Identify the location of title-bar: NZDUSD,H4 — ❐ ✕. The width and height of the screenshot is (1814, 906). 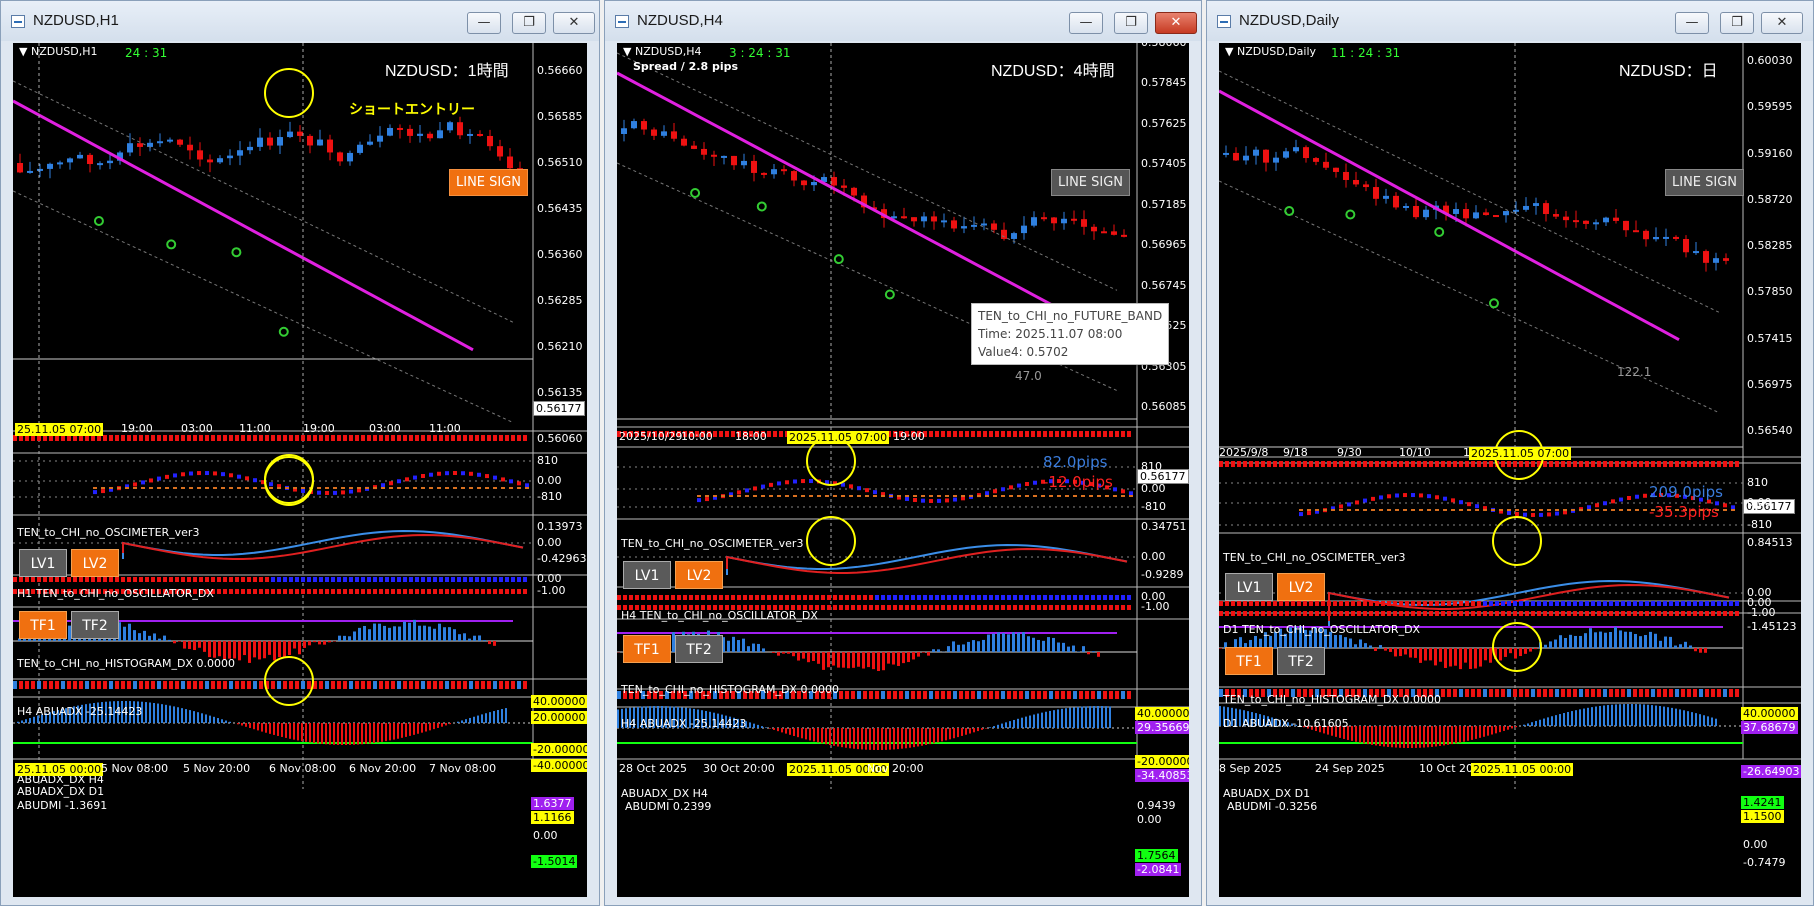
(903, 21).